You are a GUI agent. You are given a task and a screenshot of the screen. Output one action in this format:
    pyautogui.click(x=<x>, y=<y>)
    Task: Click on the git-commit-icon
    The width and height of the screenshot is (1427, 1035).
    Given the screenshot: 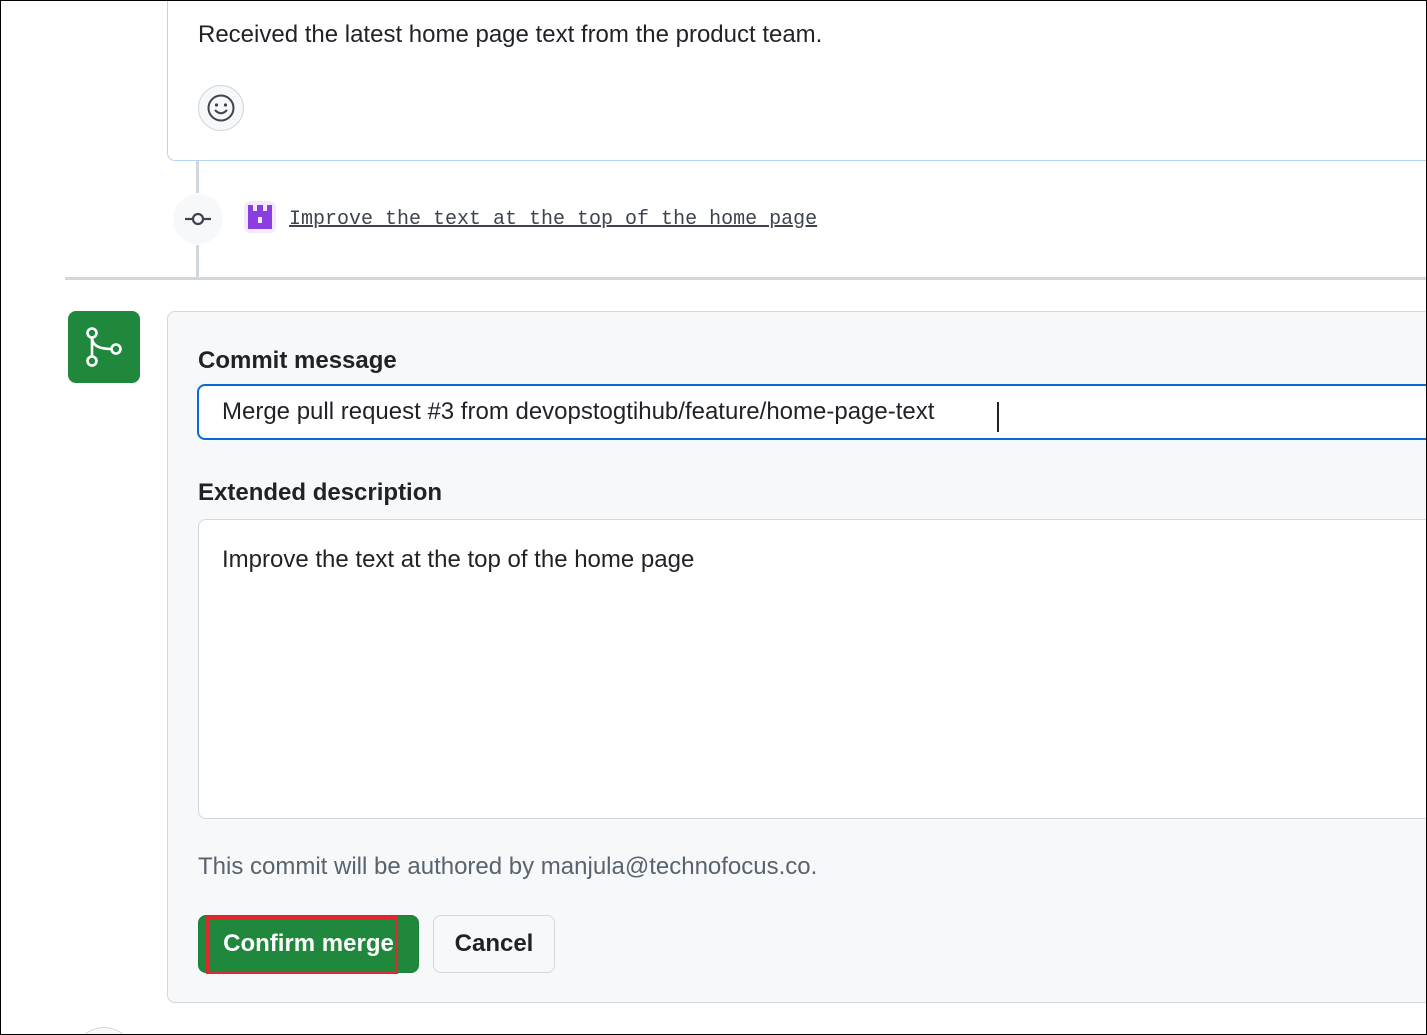 What is the action you would take?
    pyautogui.click(x=198, y=219)
    